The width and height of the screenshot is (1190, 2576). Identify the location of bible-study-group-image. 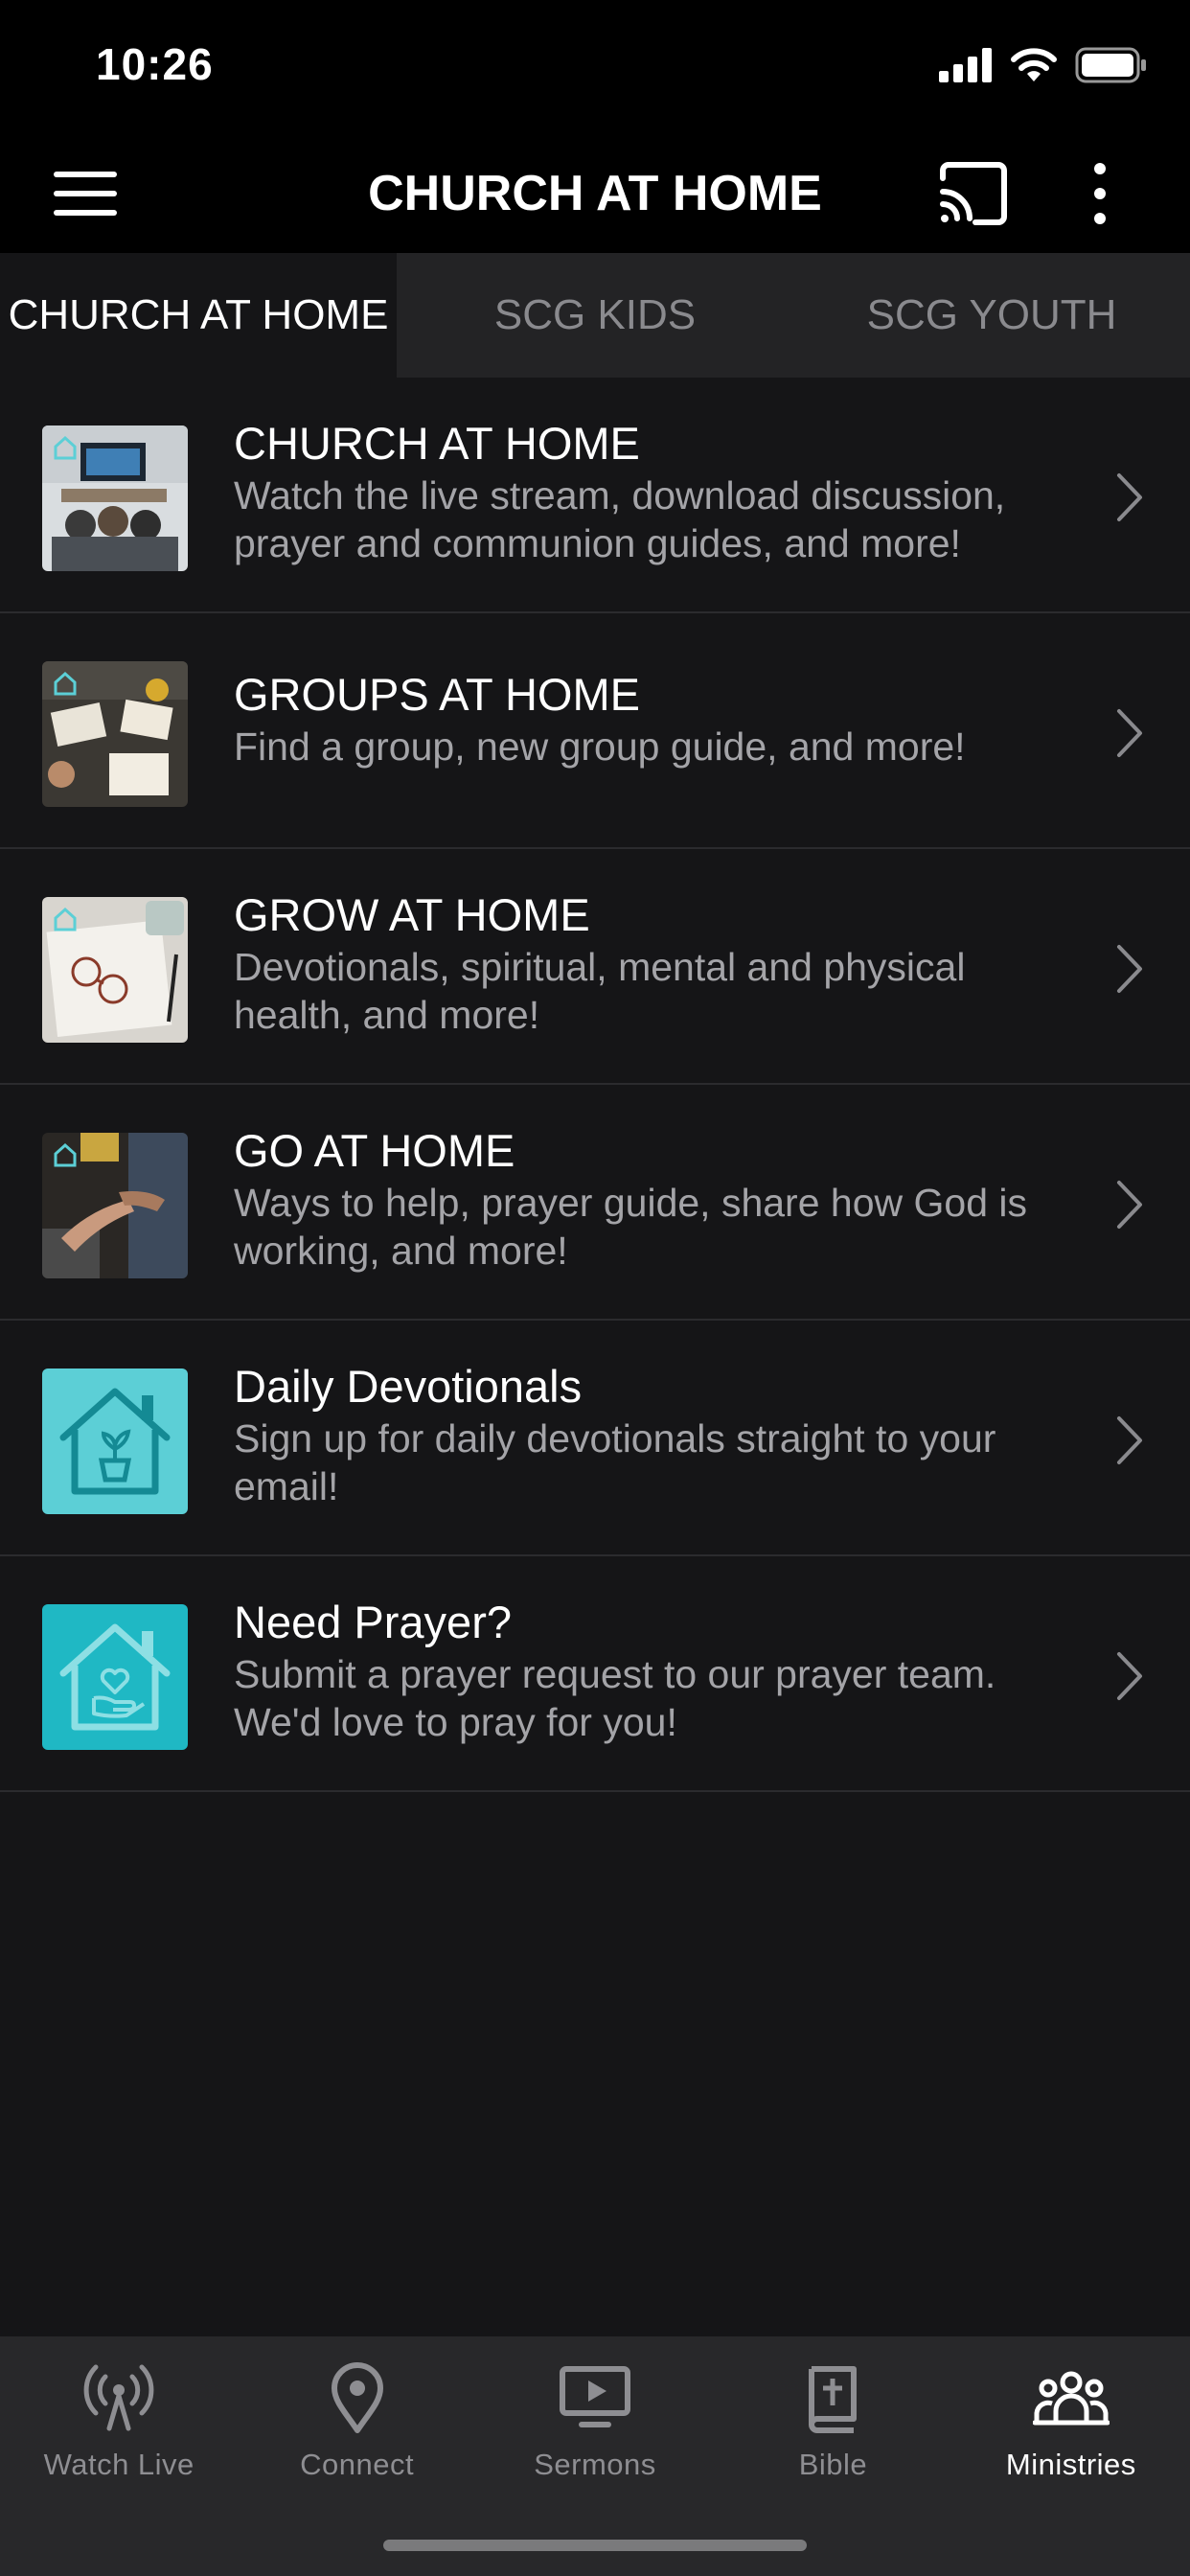
(115, 734).